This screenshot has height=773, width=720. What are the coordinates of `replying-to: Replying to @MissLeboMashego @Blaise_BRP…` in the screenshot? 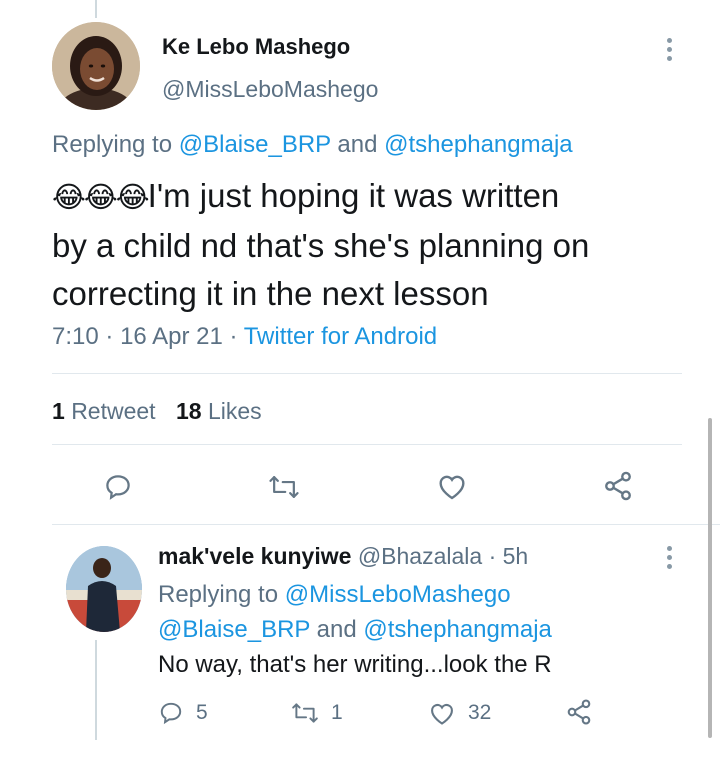 It's located at (355, 612).